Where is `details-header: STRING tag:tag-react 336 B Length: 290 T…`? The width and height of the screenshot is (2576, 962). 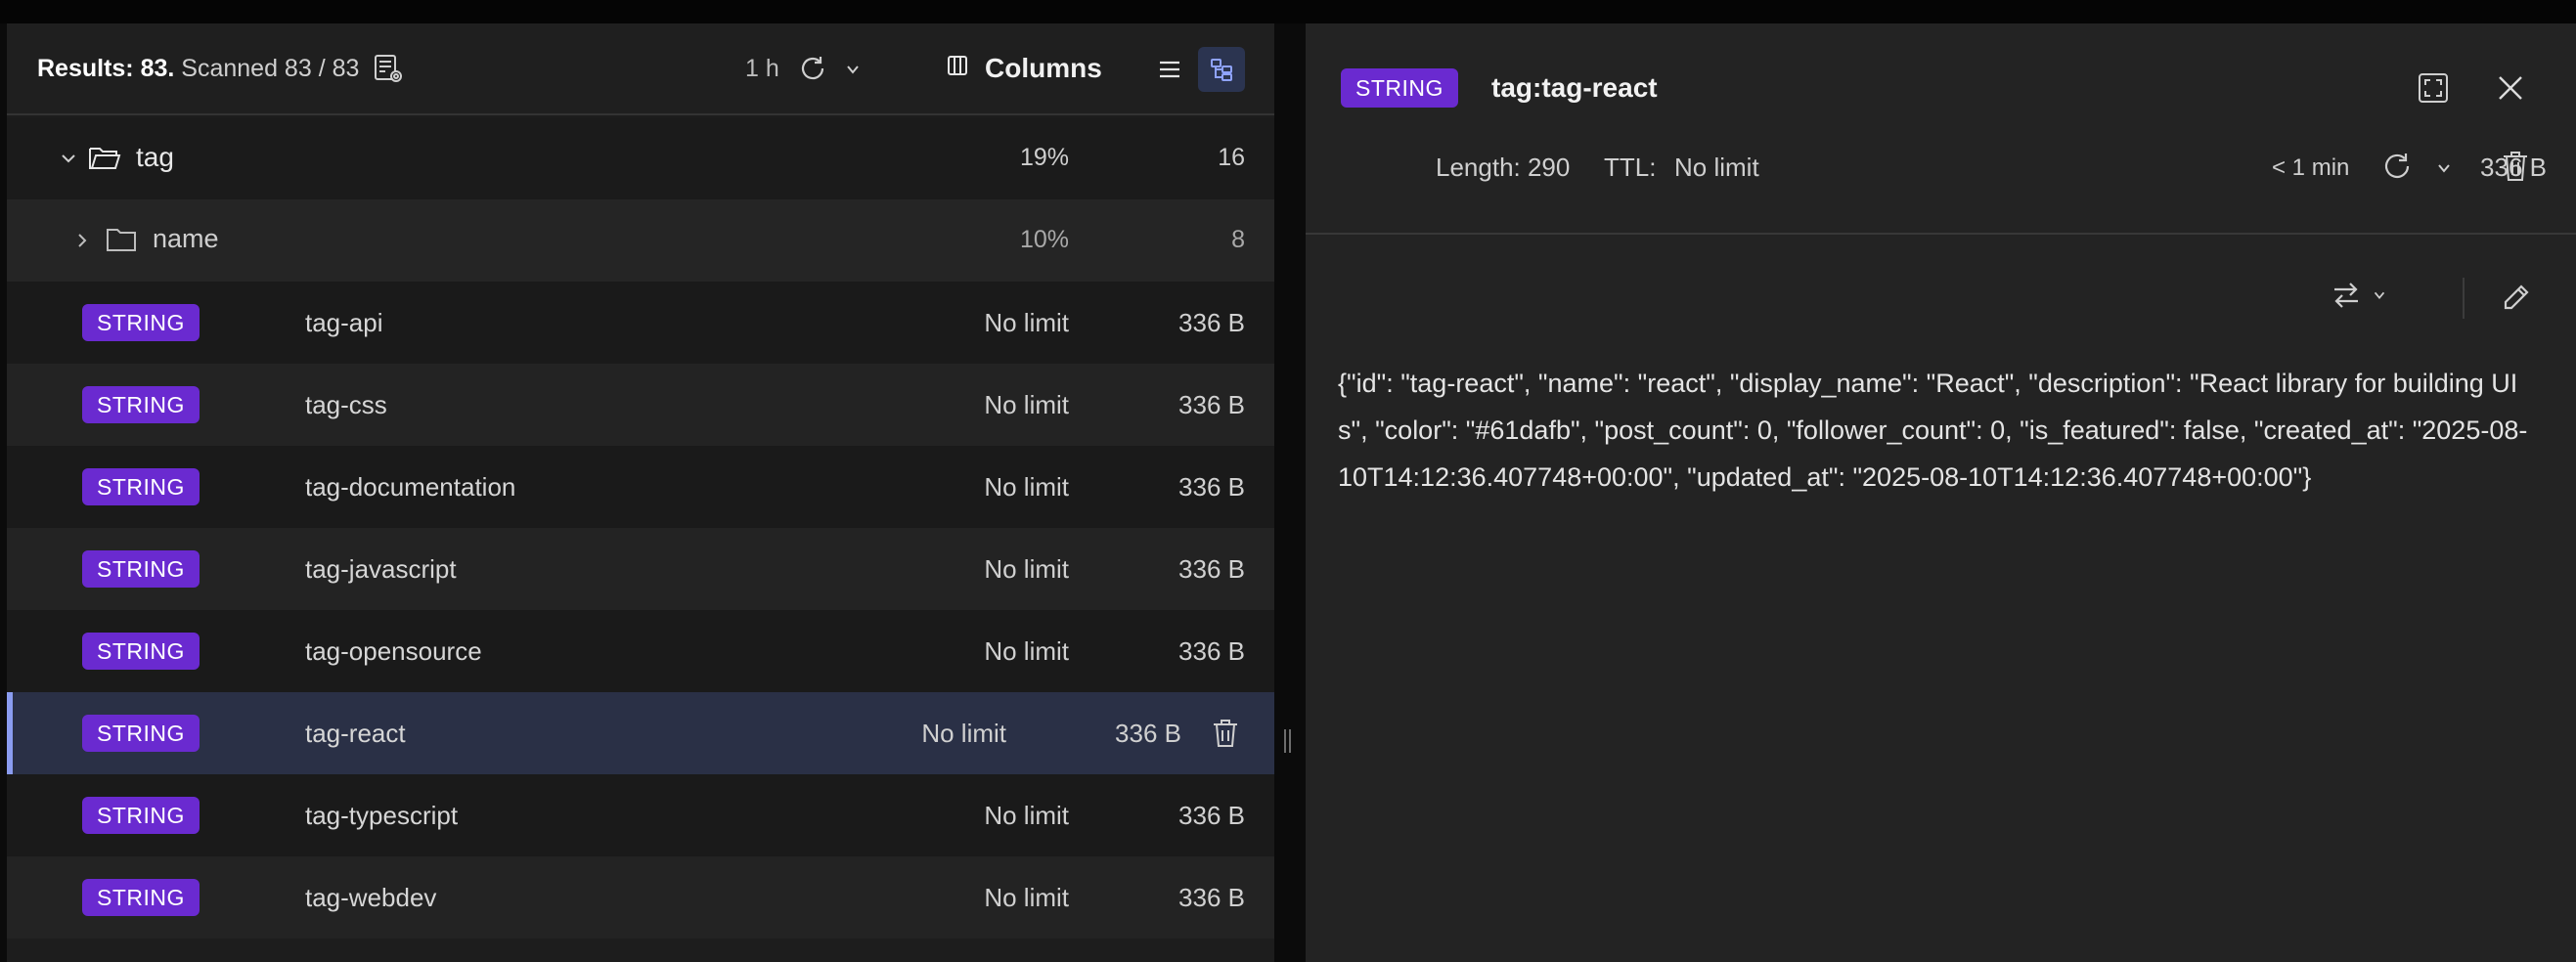 details-header: STRING tag:tag-react 336 B Length: 290 T… is located at coordinates (1941, 129).